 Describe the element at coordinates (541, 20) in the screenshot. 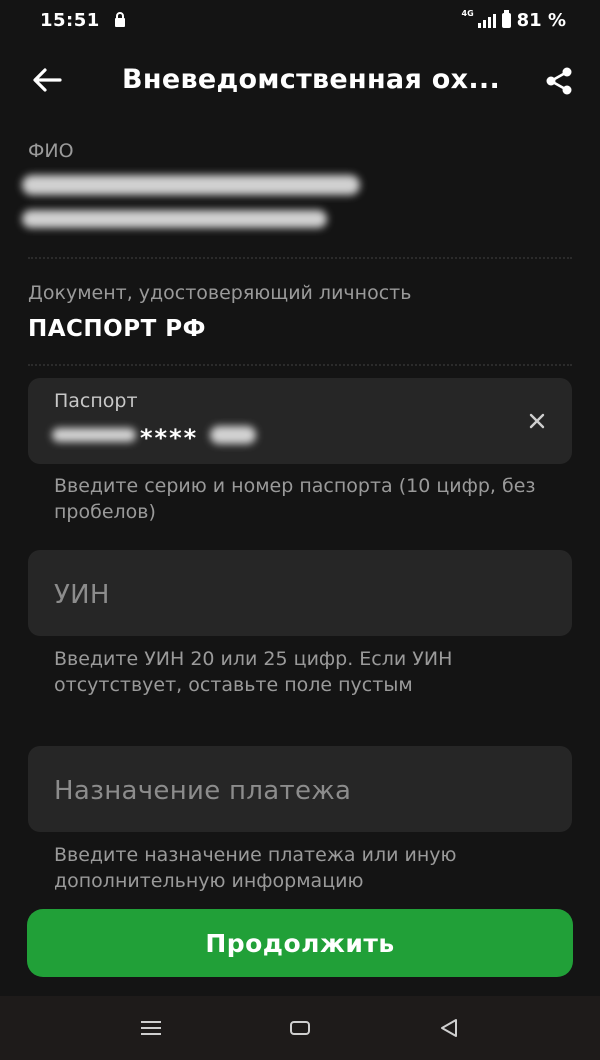

I see `battery-percent: 81 %` at that location.